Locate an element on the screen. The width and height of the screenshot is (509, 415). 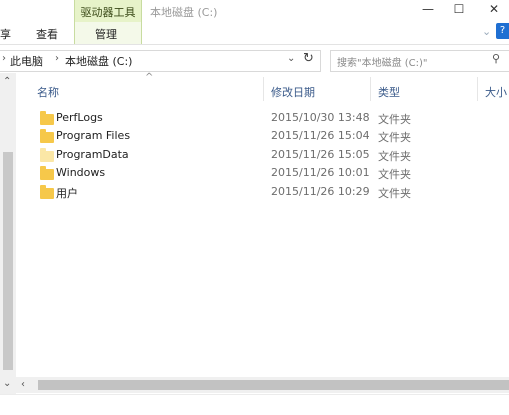
refresh-icon: ↻ is located at coordinates (308, 58).